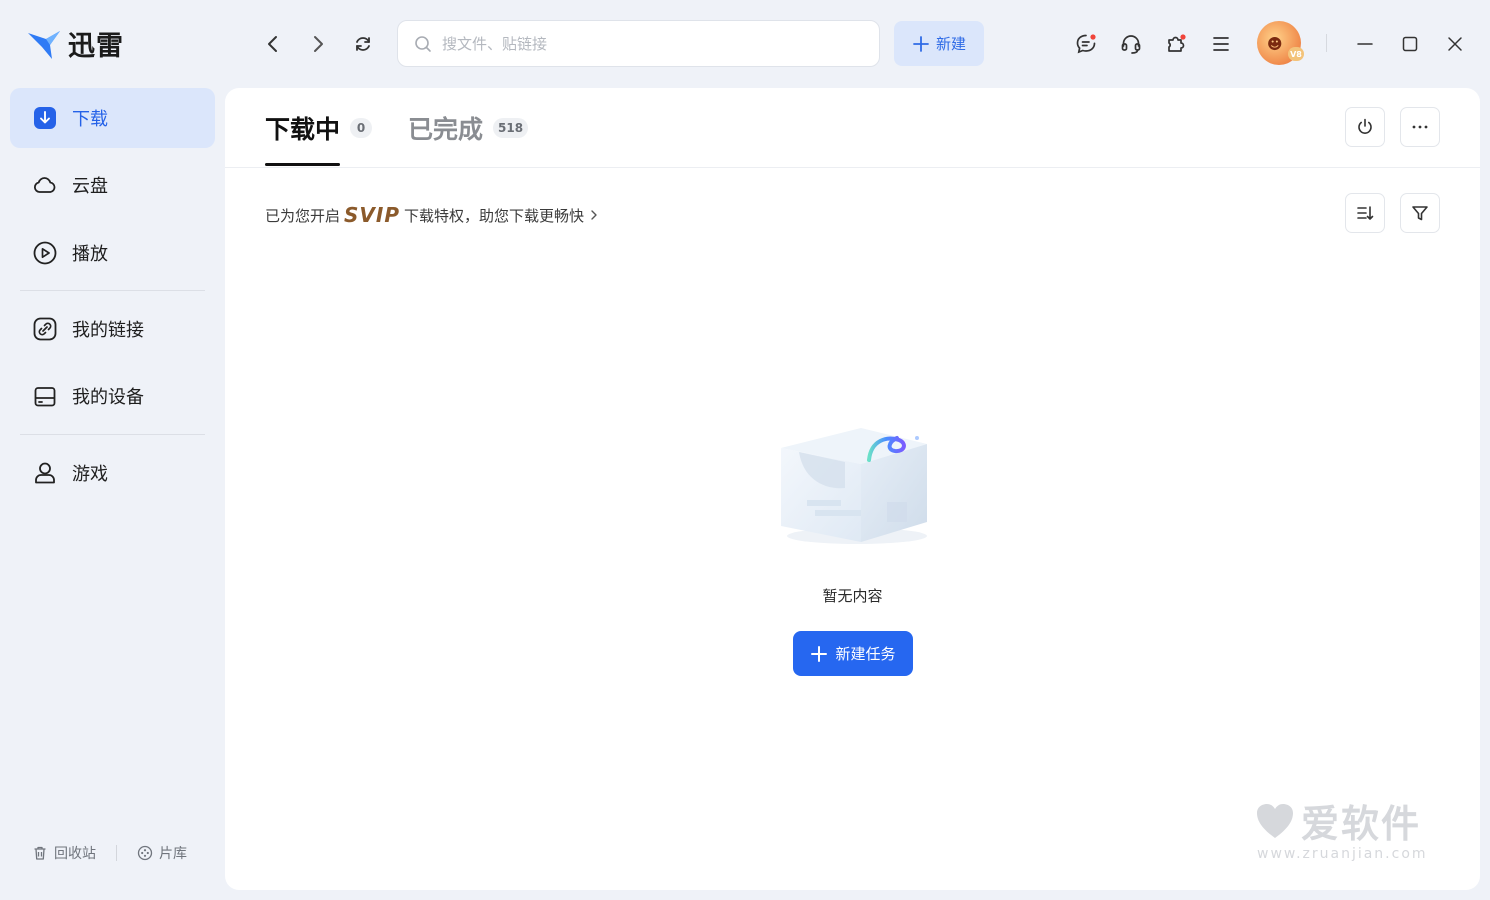  What do you see at coordinates (854, 486) in the screenshot?
I see `empty-box-illustration` at bounding box center [854, 486].